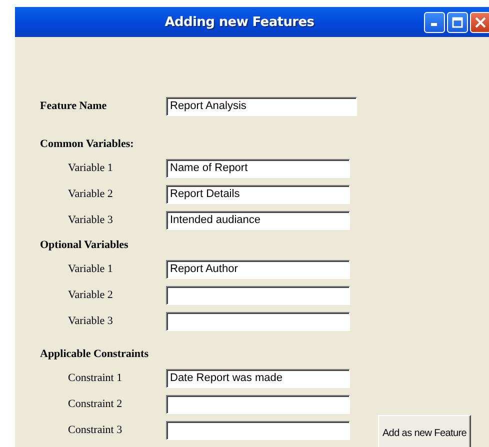 This screenshot has height=447, width=489. I want to click on input-field: Intended audiance, so click(258, 220).